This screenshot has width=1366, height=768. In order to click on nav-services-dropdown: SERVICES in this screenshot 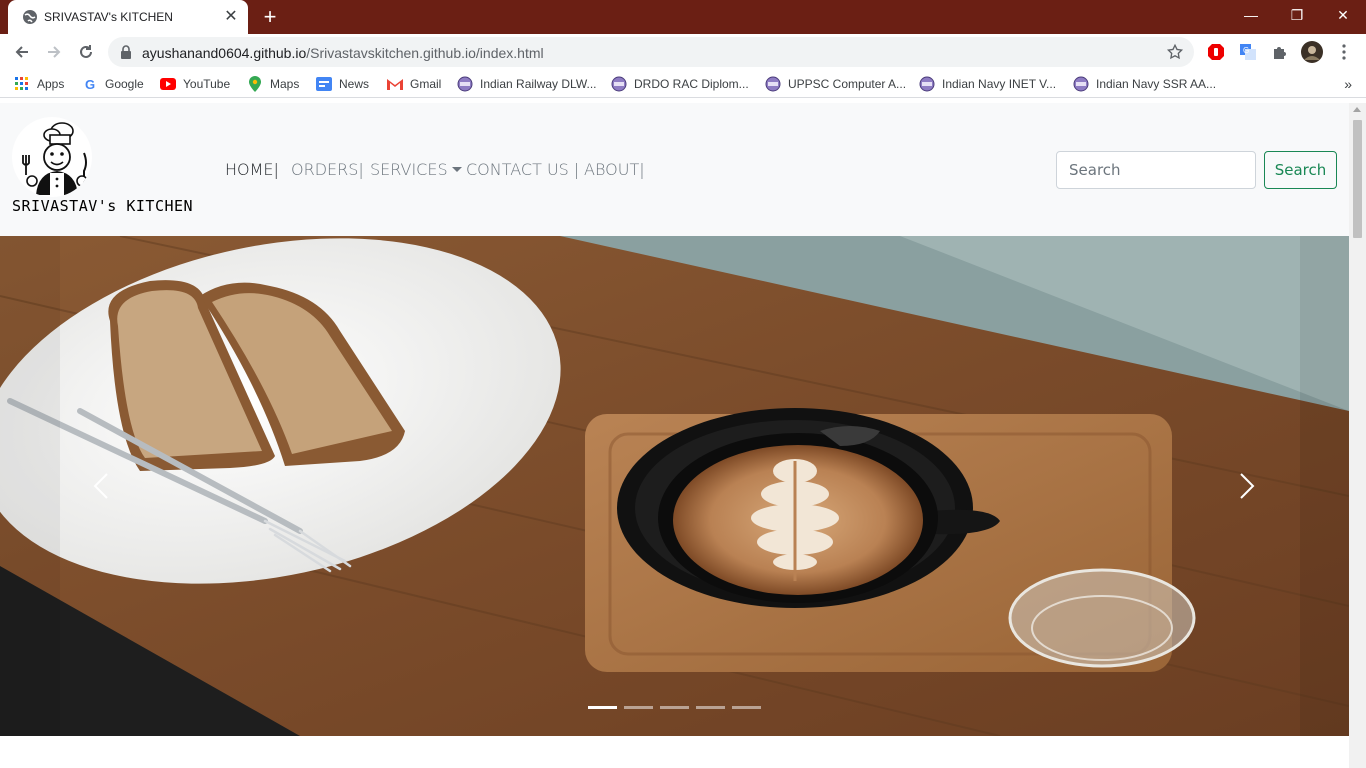, I will do `click(416, 169)`.